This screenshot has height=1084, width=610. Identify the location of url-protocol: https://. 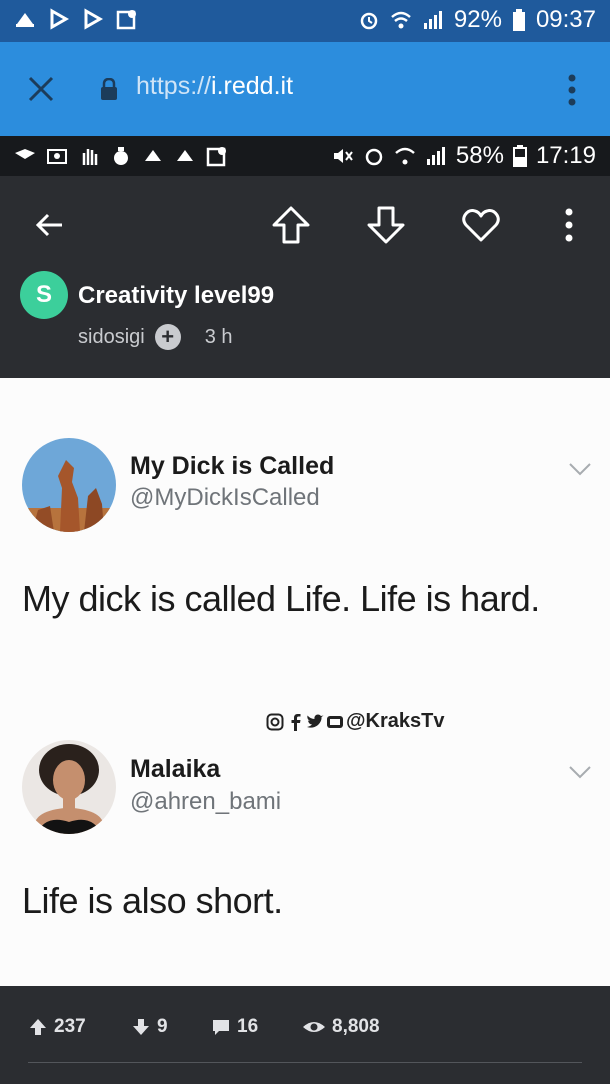
(174, 86).